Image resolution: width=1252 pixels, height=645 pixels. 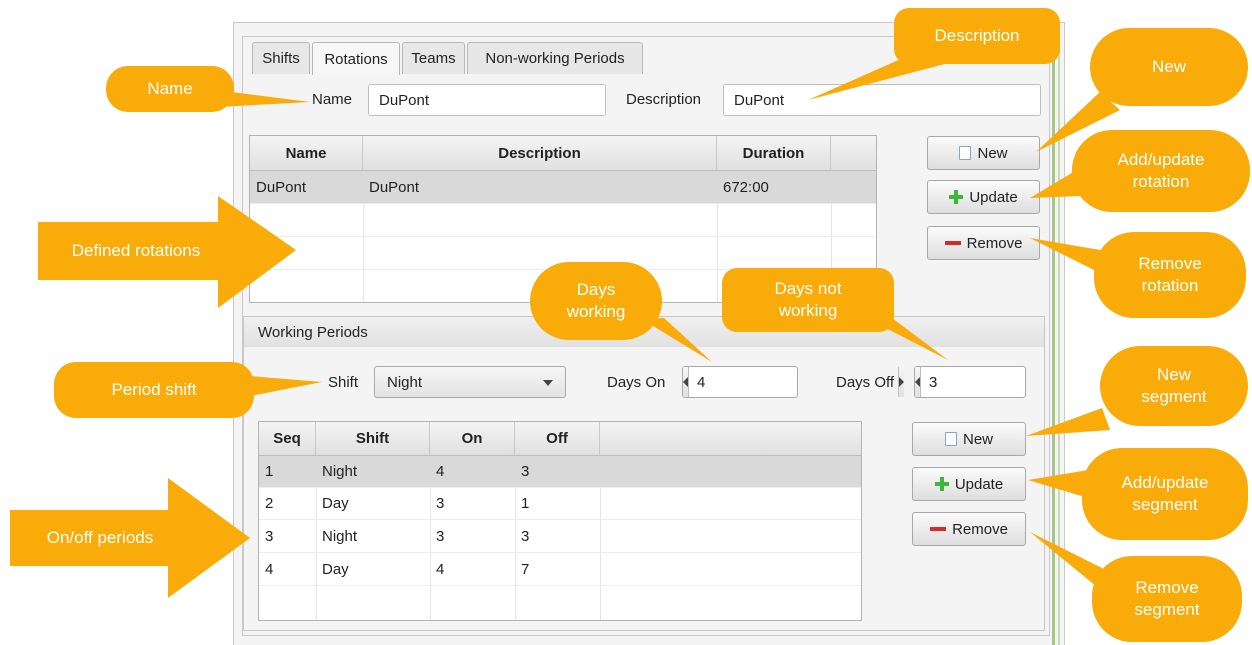 I want to click on callout-new-segment: New segment, so click(x=1174, y=386).